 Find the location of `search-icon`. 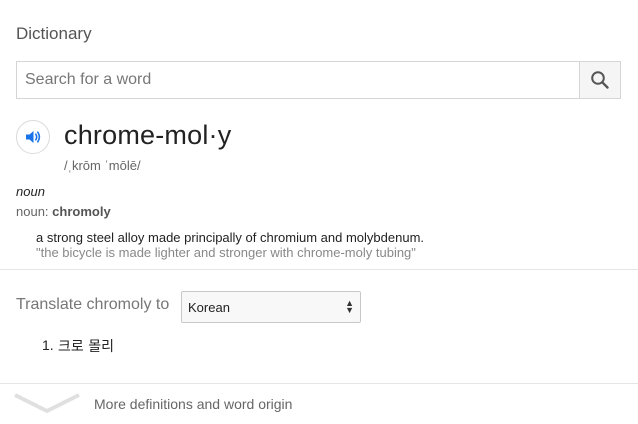

search-icon is located at coordinates (600, 80).